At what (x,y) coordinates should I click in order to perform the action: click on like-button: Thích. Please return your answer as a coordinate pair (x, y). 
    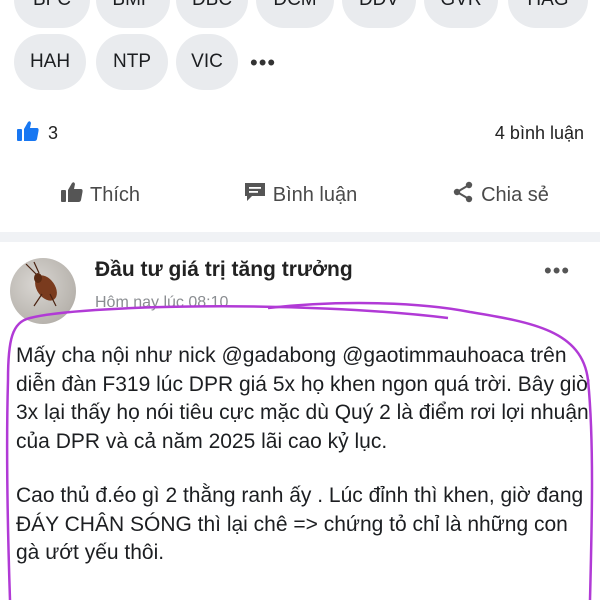
    Looking at the image, I should click on (100, 195).